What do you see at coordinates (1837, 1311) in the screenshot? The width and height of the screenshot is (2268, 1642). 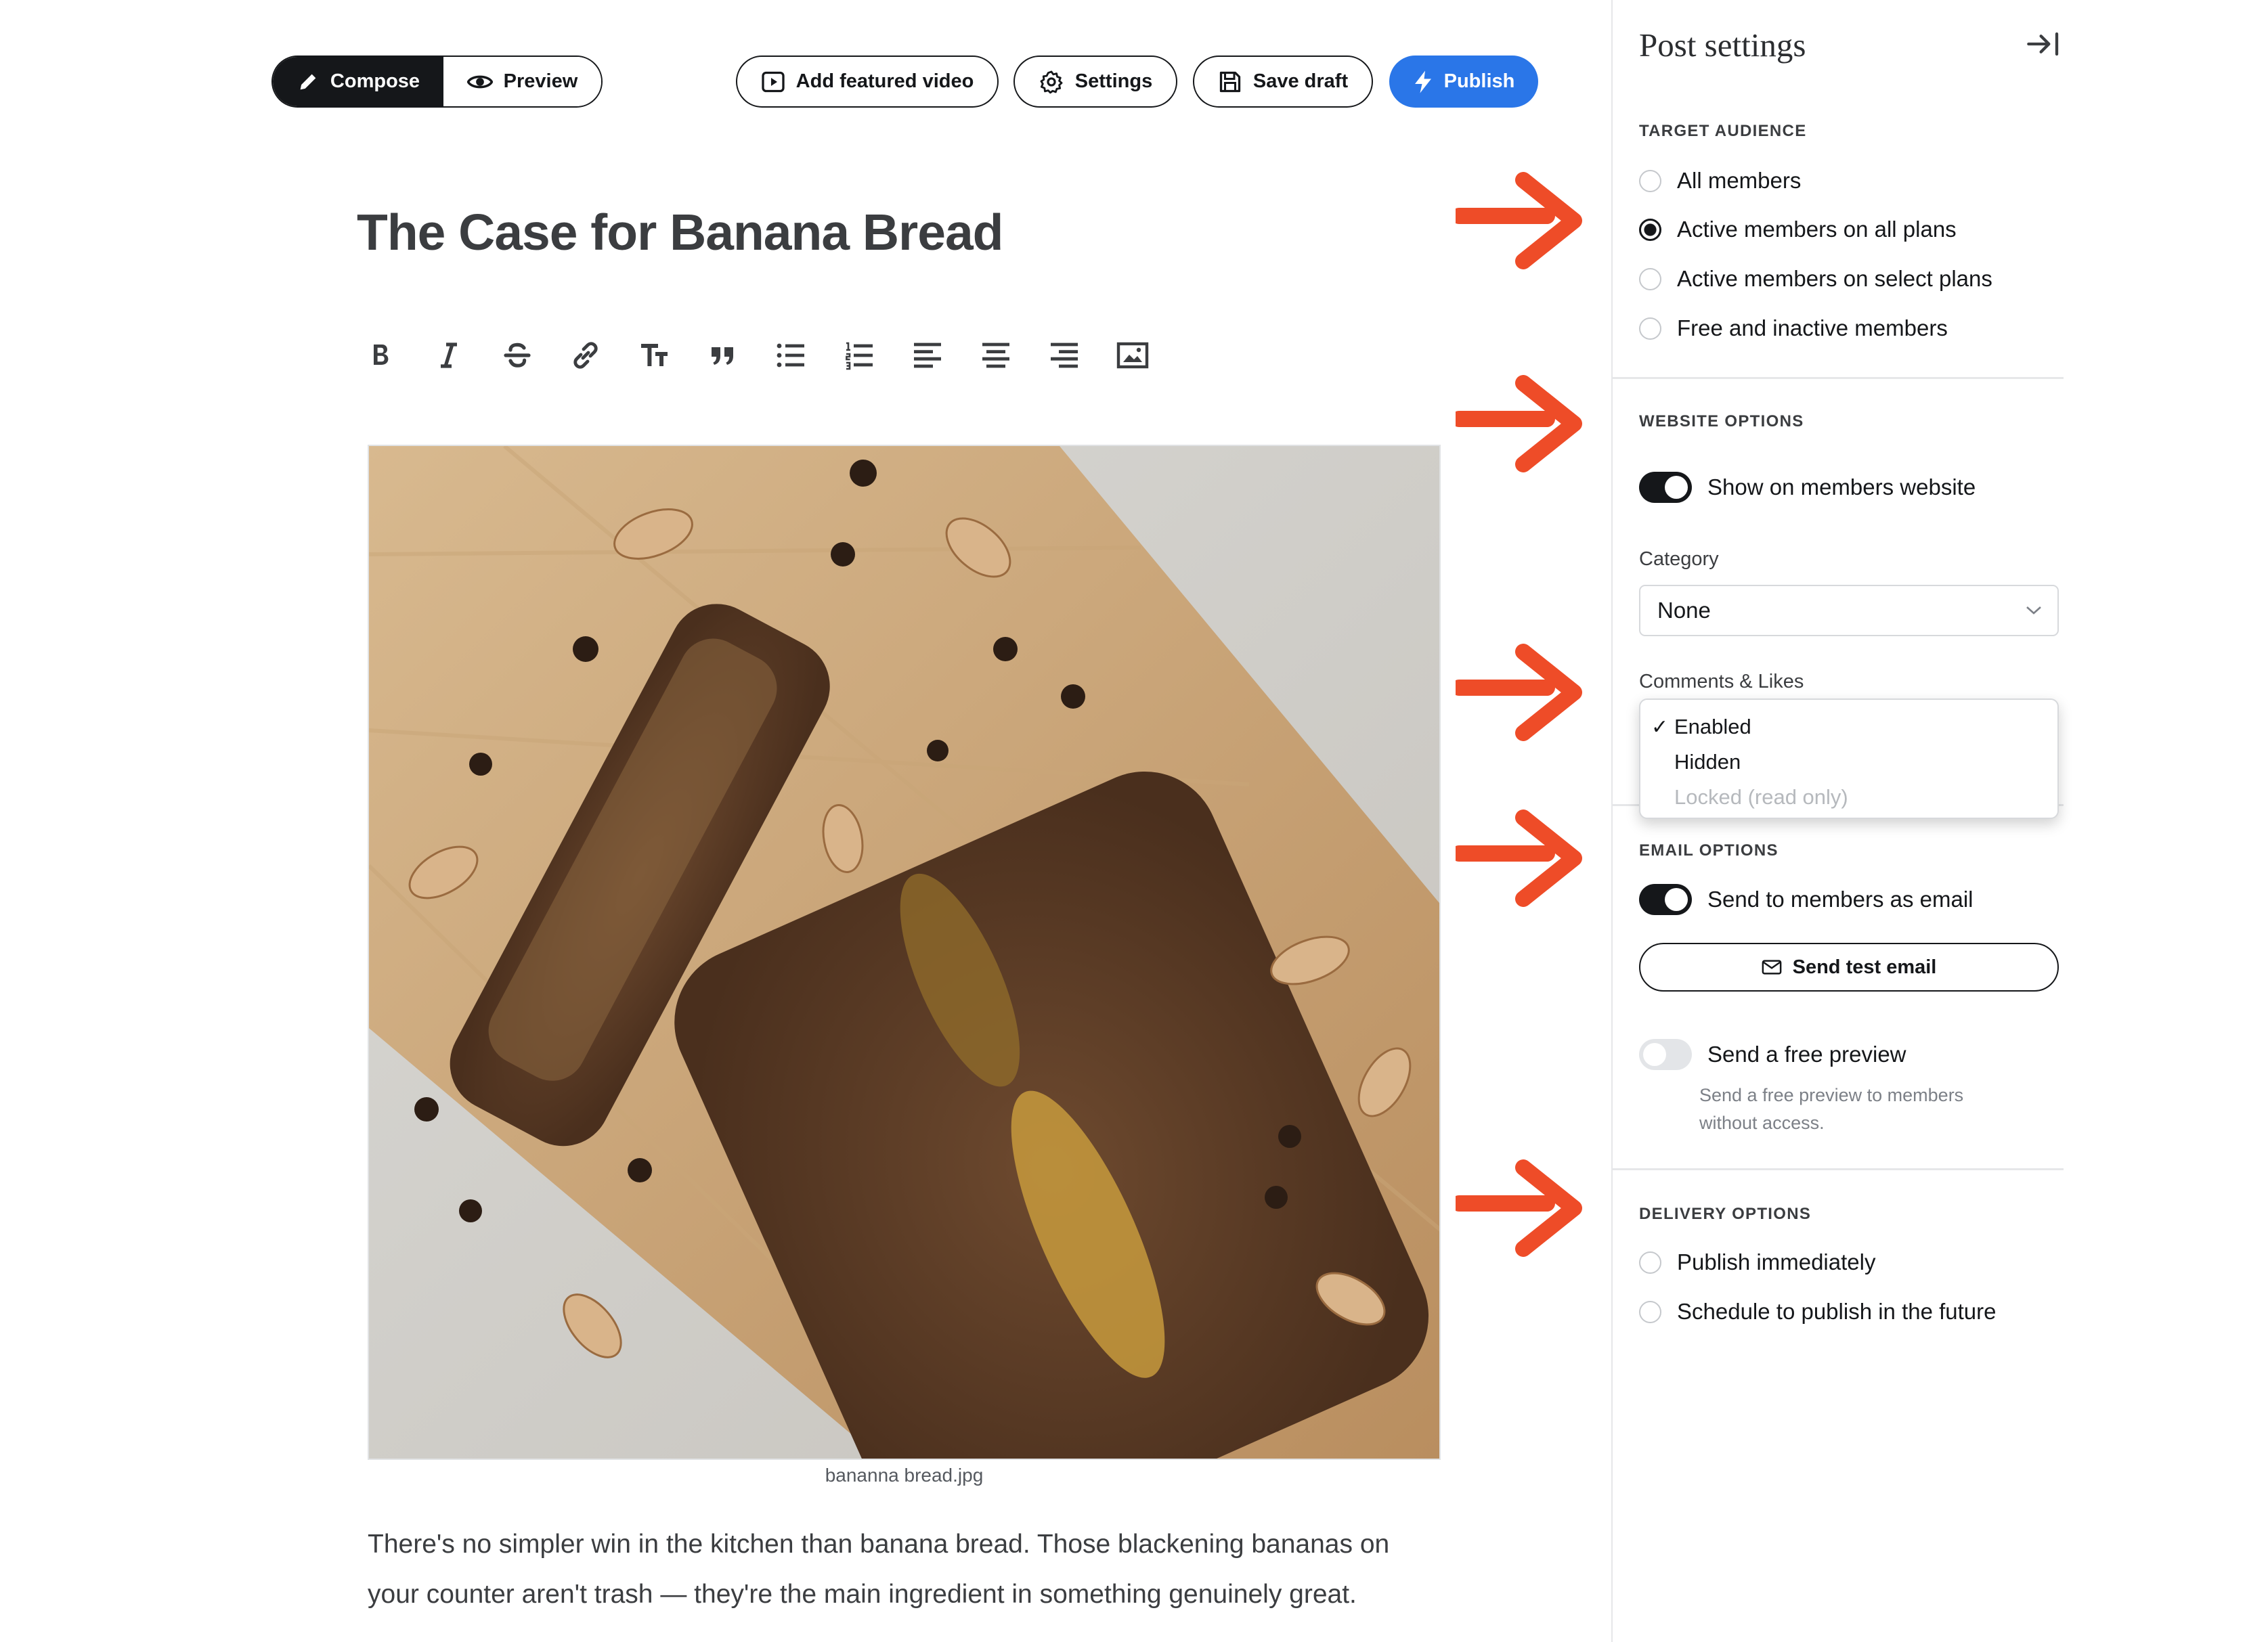 I see `delivery-option-label: Schedule to publish in the future` at bounding box center [1837, 1311].